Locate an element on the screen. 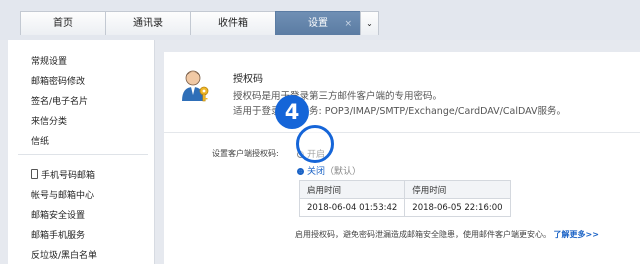 This screenshot has width=640, height=264. tab-strip: 首页 通讯录 收件箱 设置 × ⌄ is located at coordinates (201, 23).